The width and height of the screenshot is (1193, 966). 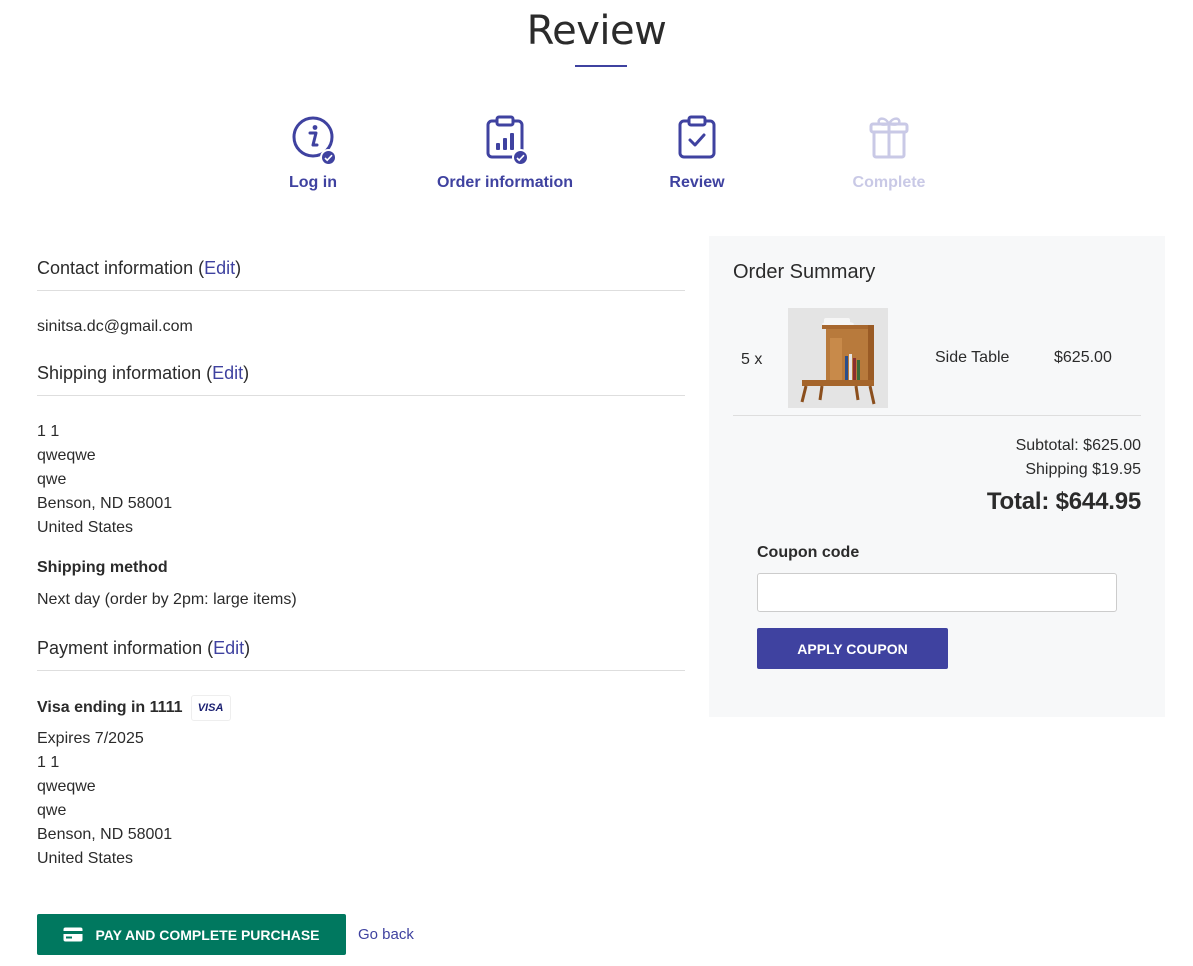 I want to click on product-image, so click(x=838, y=358).